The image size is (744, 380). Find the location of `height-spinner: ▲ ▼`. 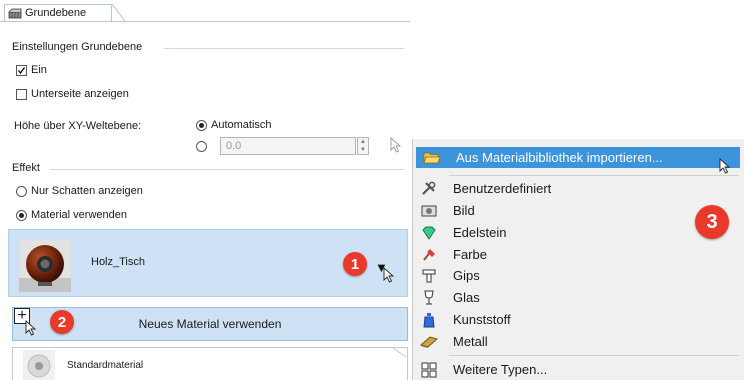

height-spinner: ▲ ▼ is located at coordinates (363, 146).